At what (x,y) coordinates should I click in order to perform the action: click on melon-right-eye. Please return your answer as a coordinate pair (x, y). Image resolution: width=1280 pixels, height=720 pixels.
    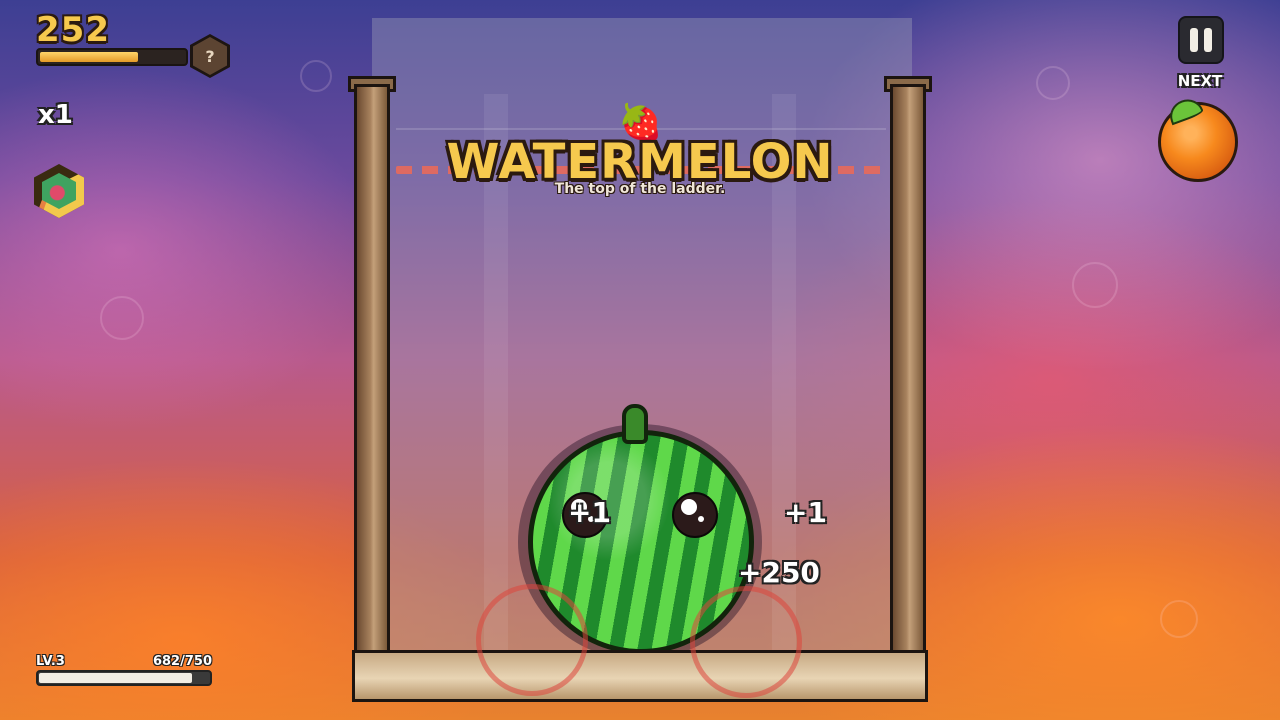
    Looking at the image, I should click on (695, 515).